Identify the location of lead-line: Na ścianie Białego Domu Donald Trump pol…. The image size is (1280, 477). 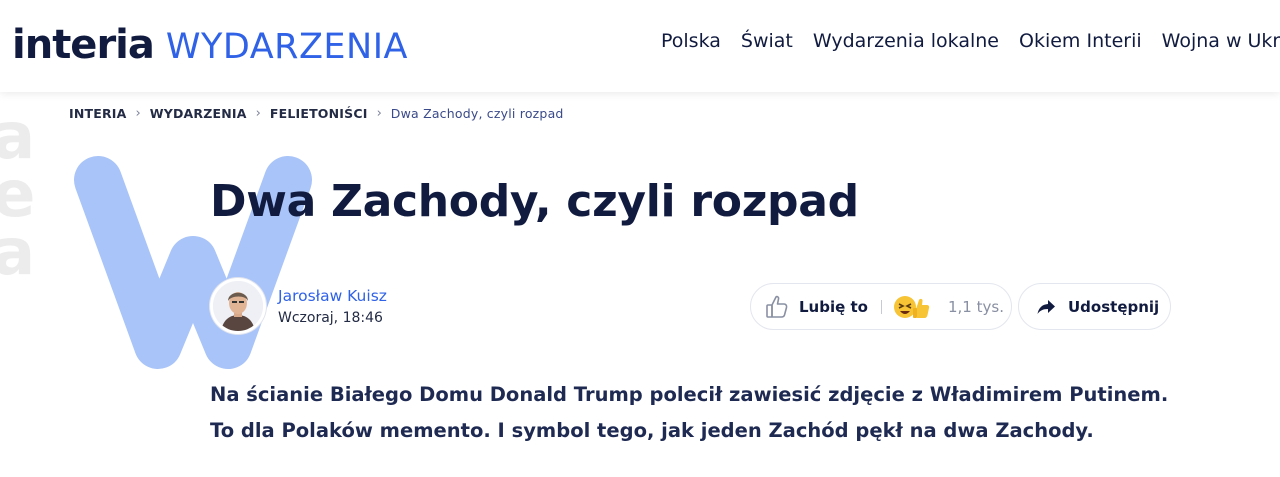
(689, 394).